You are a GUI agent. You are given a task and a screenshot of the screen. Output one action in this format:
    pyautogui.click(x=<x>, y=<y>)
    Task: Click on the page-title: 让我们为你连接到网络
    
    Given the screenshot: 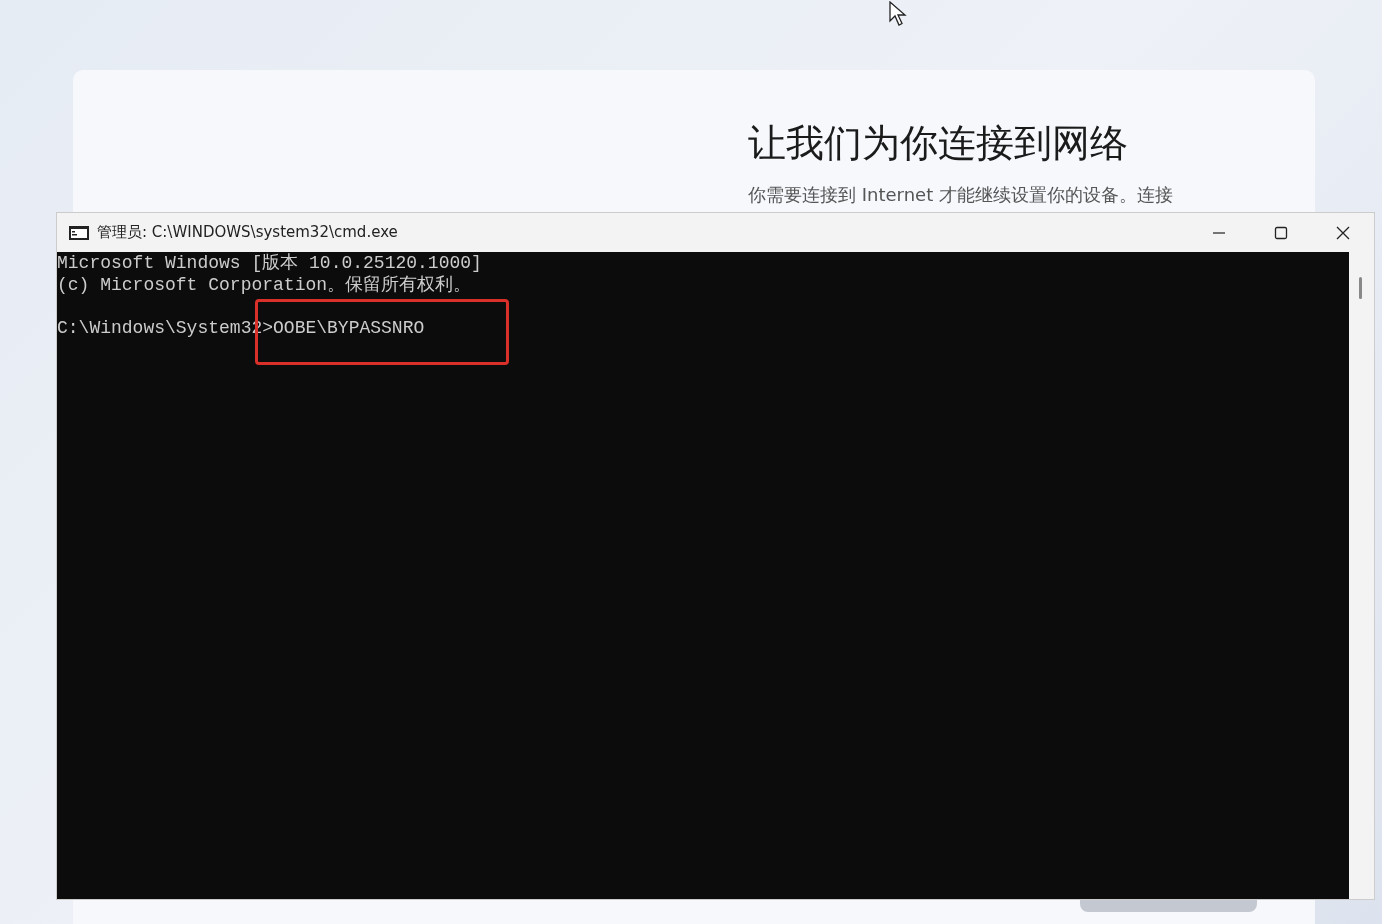 What is the action you would take?
    pyautogui.click(x=938, y=143)
    